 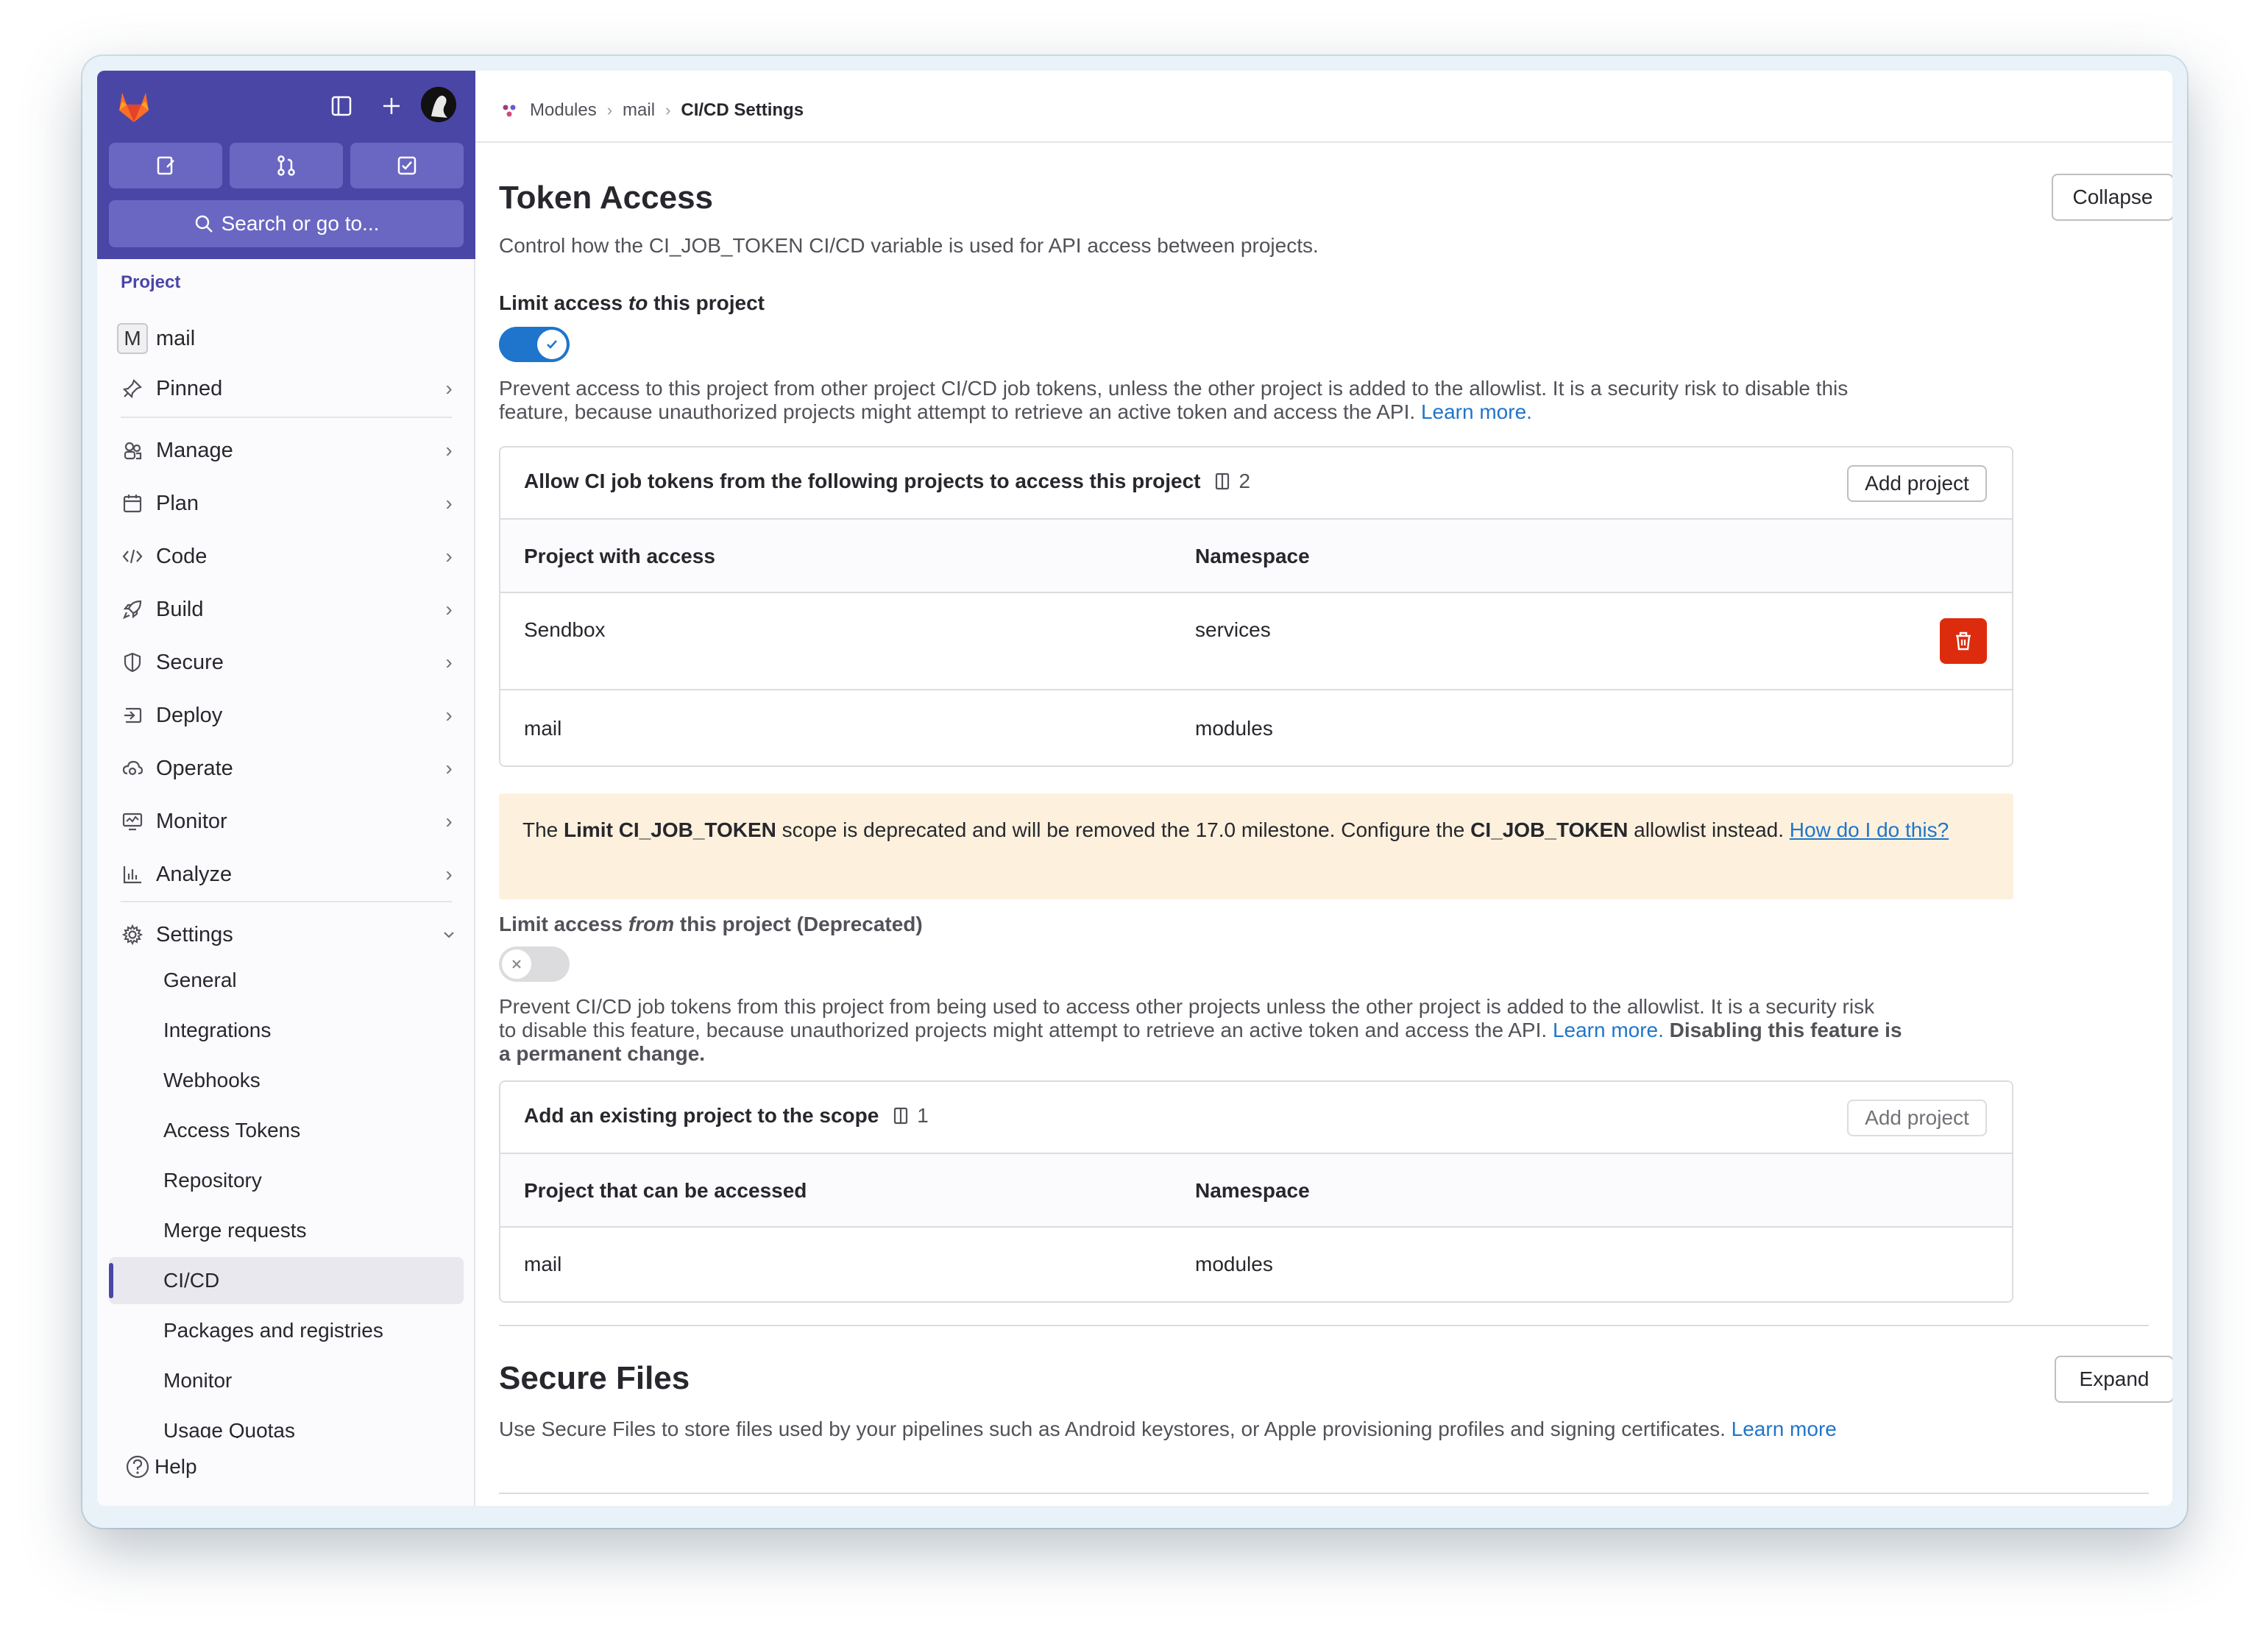 What do you see at coordinates (286, 338) in the screenshot?
I see `sidebar-item-project: M mail` at bounding box center [286, 338].